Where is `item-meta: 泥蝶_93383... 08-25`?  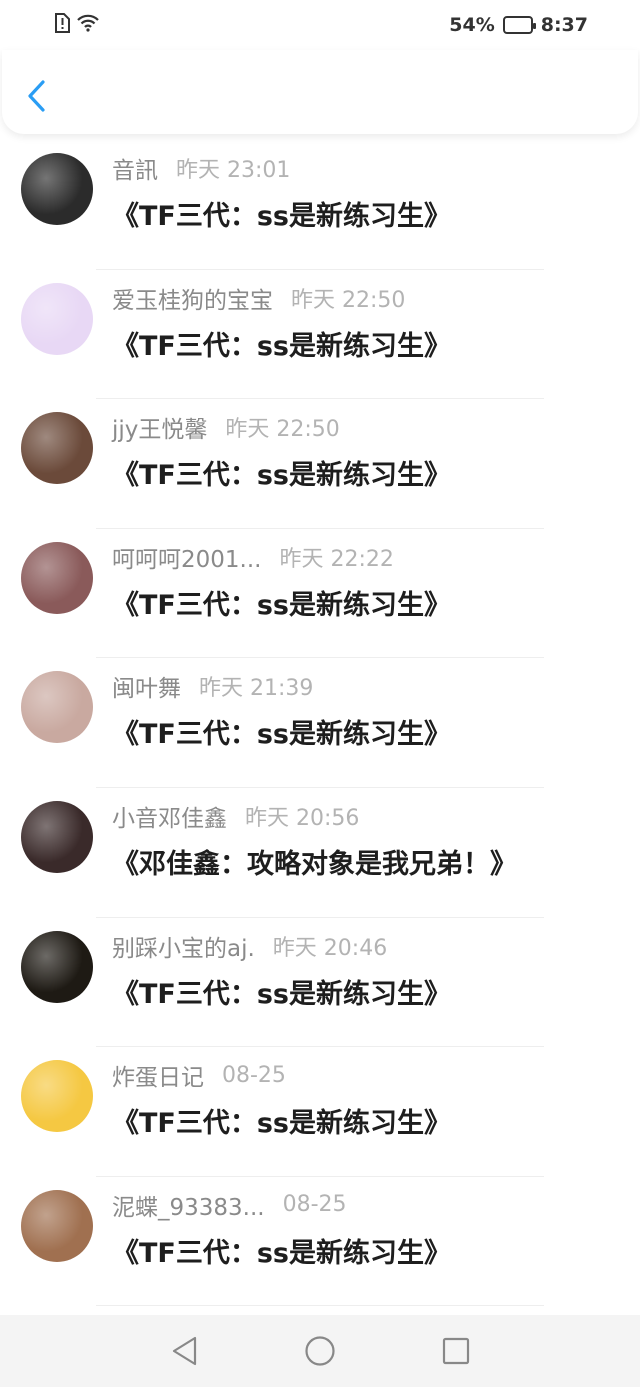
item-meta: 泥蝶_93383... 08-25 is located at coordinates (229, 1205).